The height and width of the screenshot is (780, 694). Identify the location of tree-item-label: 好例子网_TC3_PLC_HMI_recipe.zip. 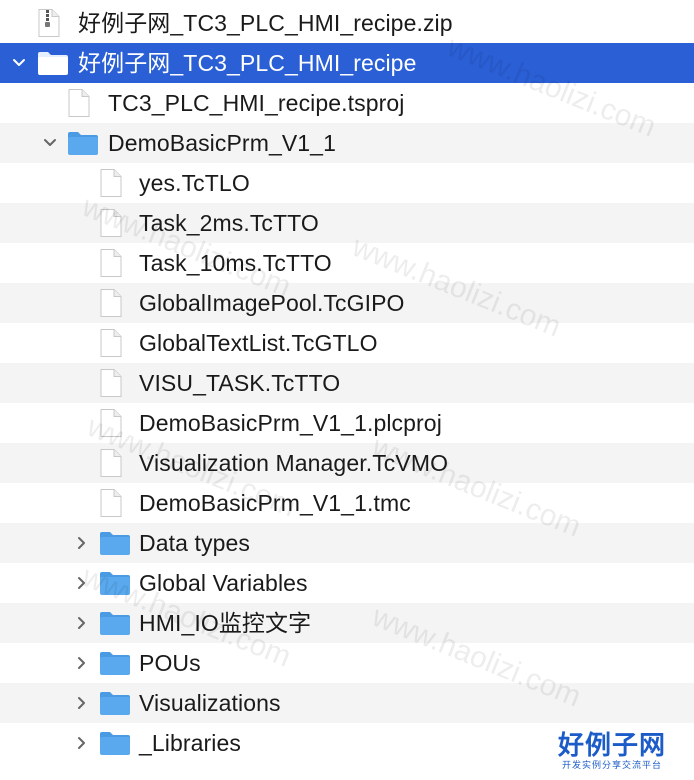
(265, 23).